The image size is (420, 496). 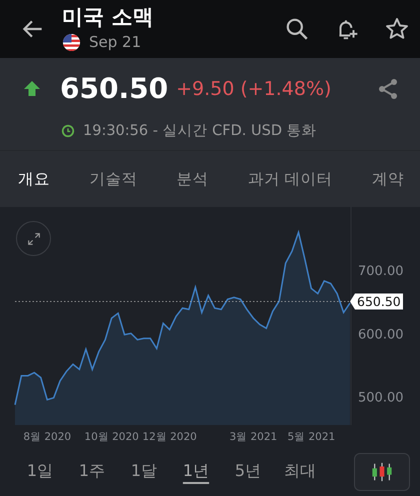 What do you see at coordinates (169, 437) in the screenshot?
I see `x-axis-label: 12월 2020` at bounding box center [169, 437].